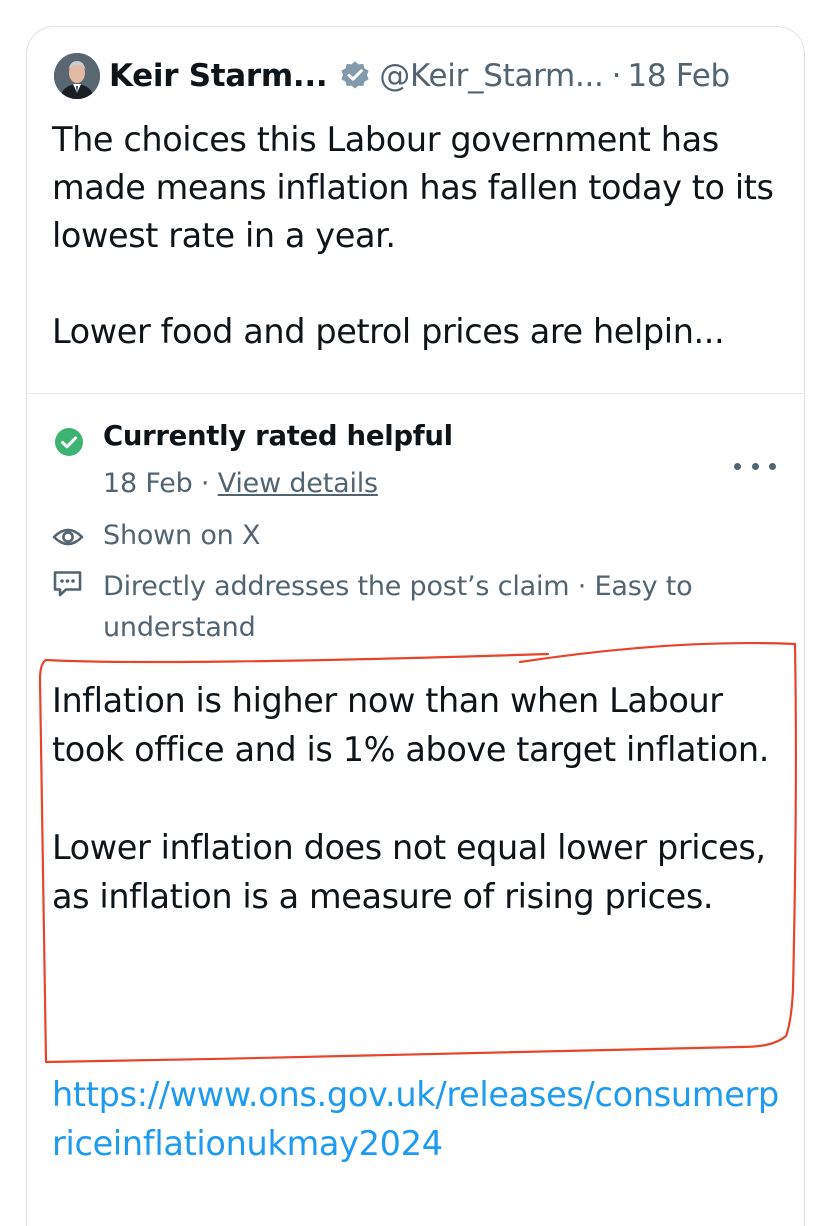 The image size is (831, 1226). Describe the element at coordinates (67, 584) in the screenshot. I see `comment-icon` at that location.